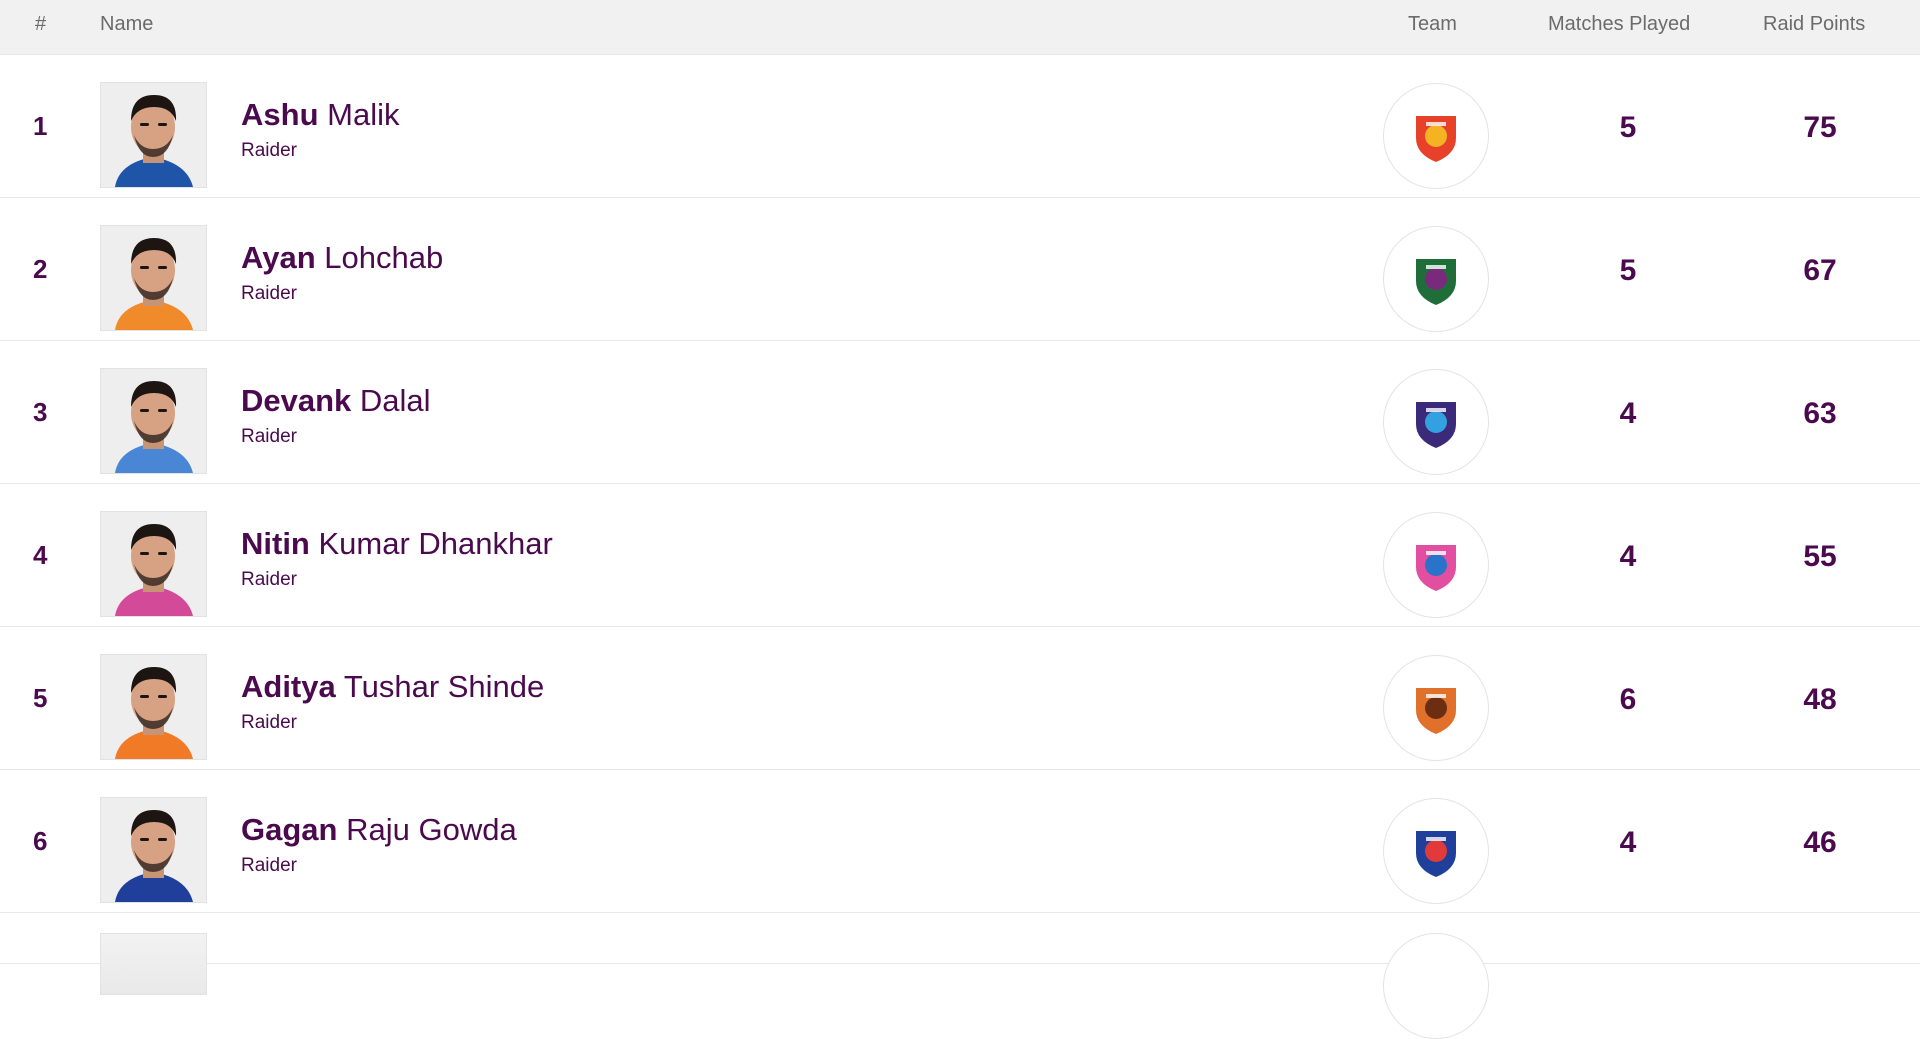 Image resolution: width=1920 pixels, height=1039 pixels. I want to click on team-logo-placeholder, so click(1436, 986).